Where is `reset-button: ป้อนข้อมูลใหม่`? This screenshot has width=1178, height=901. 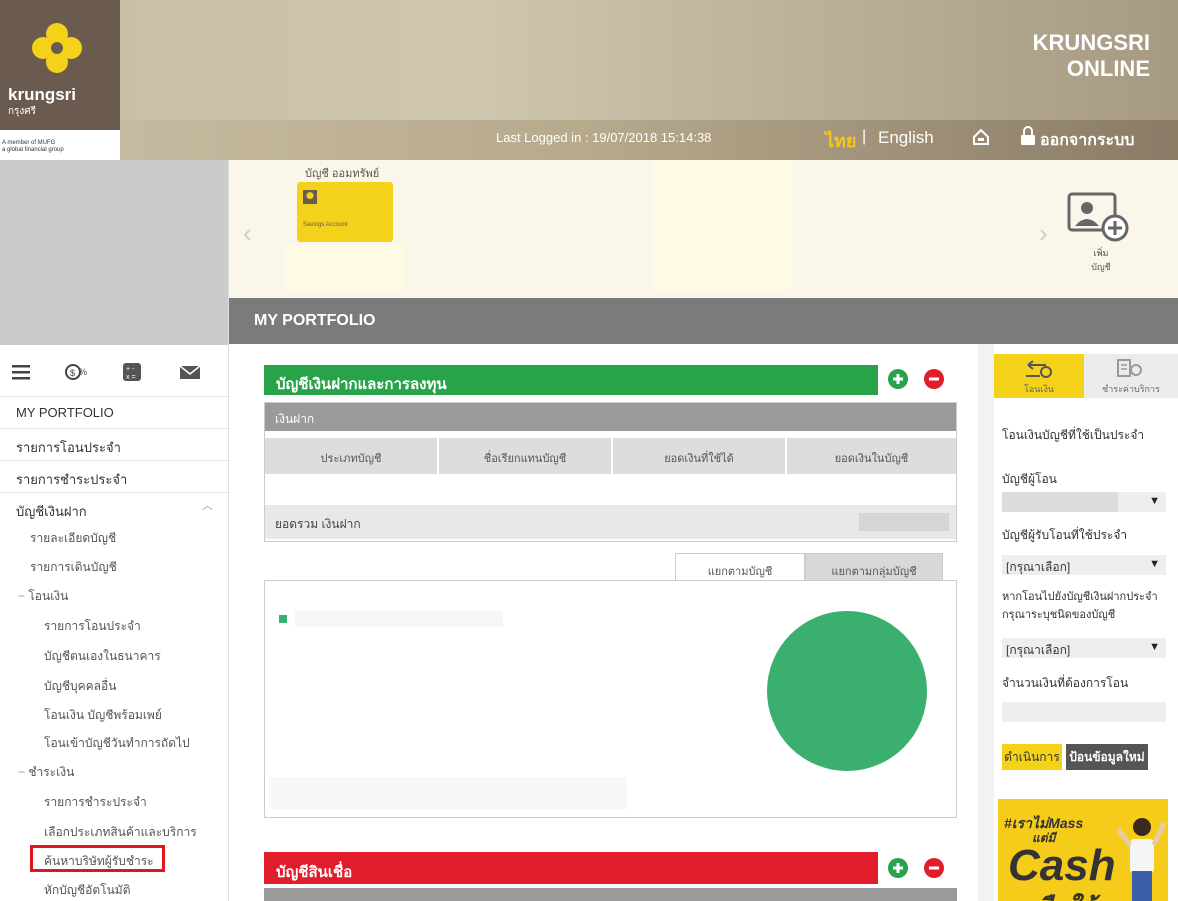
reset-button: ป้อนข้อมูลใหม่ is located at coordinates (1107, 757).